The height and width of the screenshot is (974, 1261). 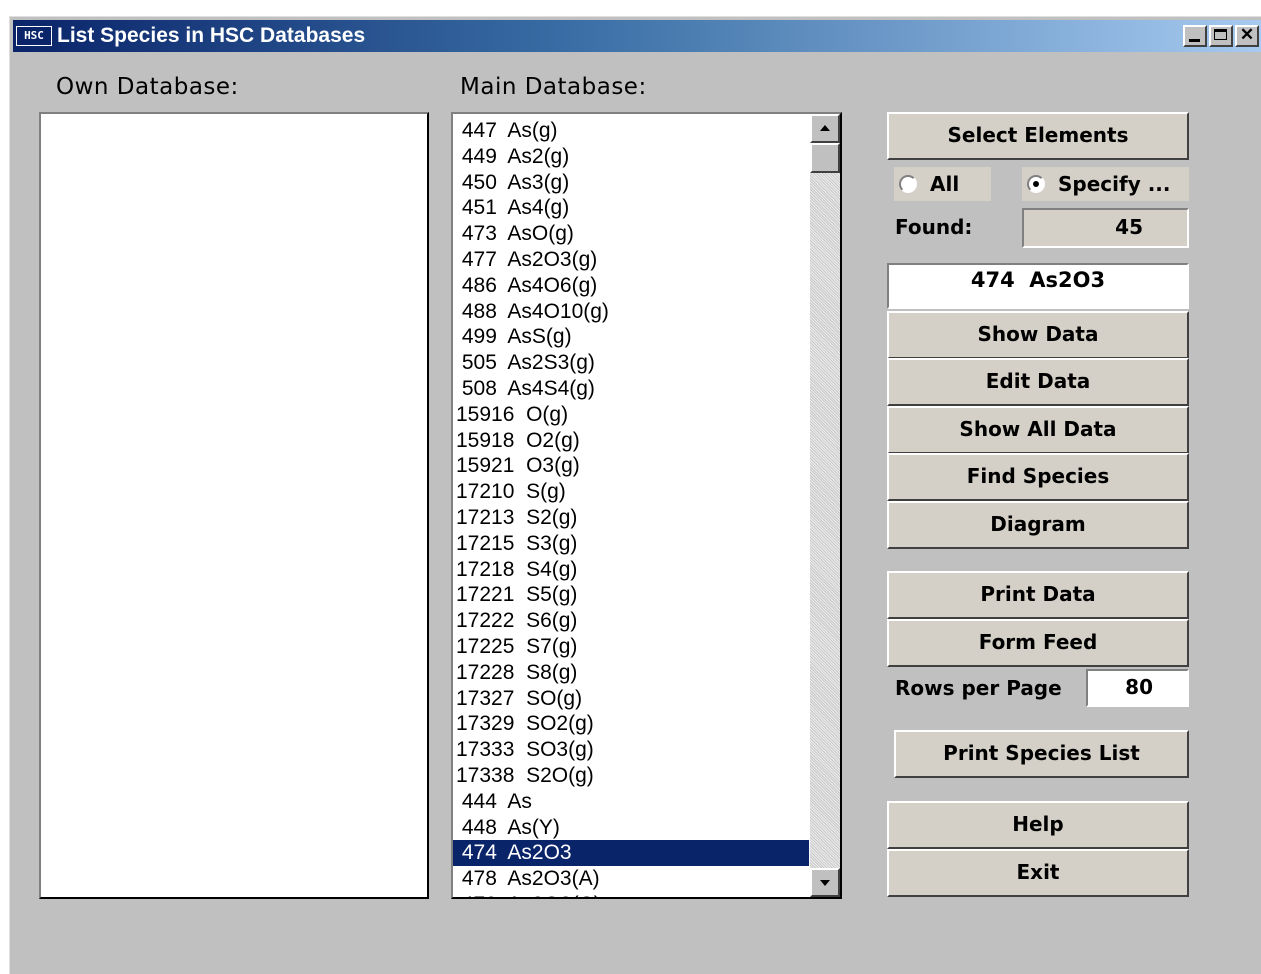 What do you see at coordinates (1038, 382) in the screenshot?
I see `edit-data-button: Edit Data` at bounding box center [1038, 382].